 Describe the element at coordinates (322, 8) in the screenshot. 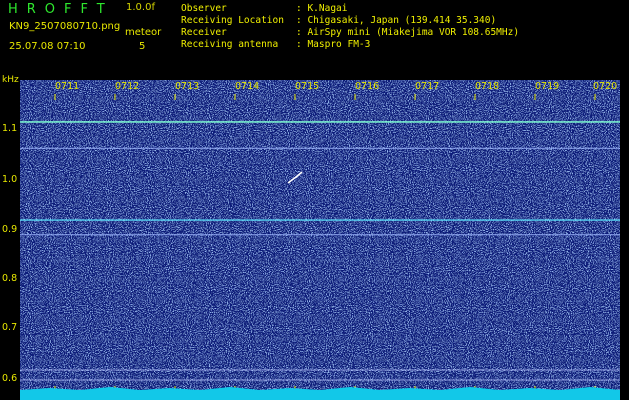

I see `info-value-observer: : K.Nagai` at that location.